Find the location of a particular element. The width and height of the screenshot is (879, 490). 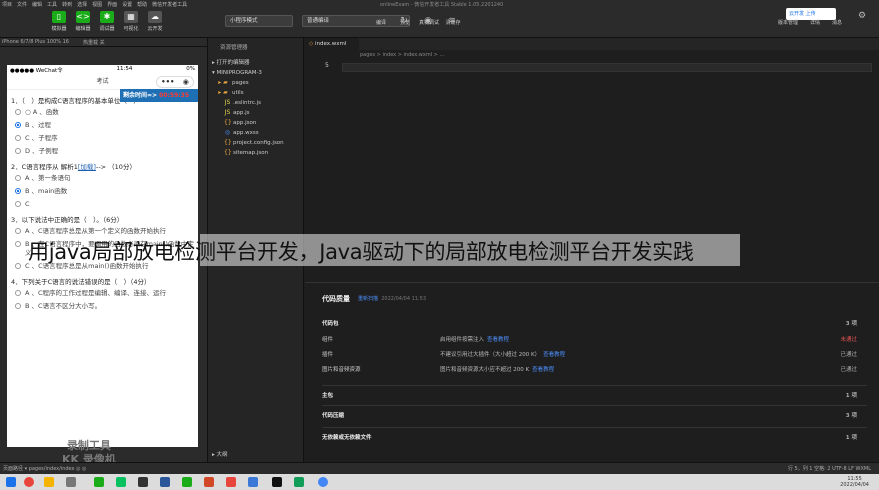

file-tree-item: ▸ ▰ pages is located at coordinates (255, 83).